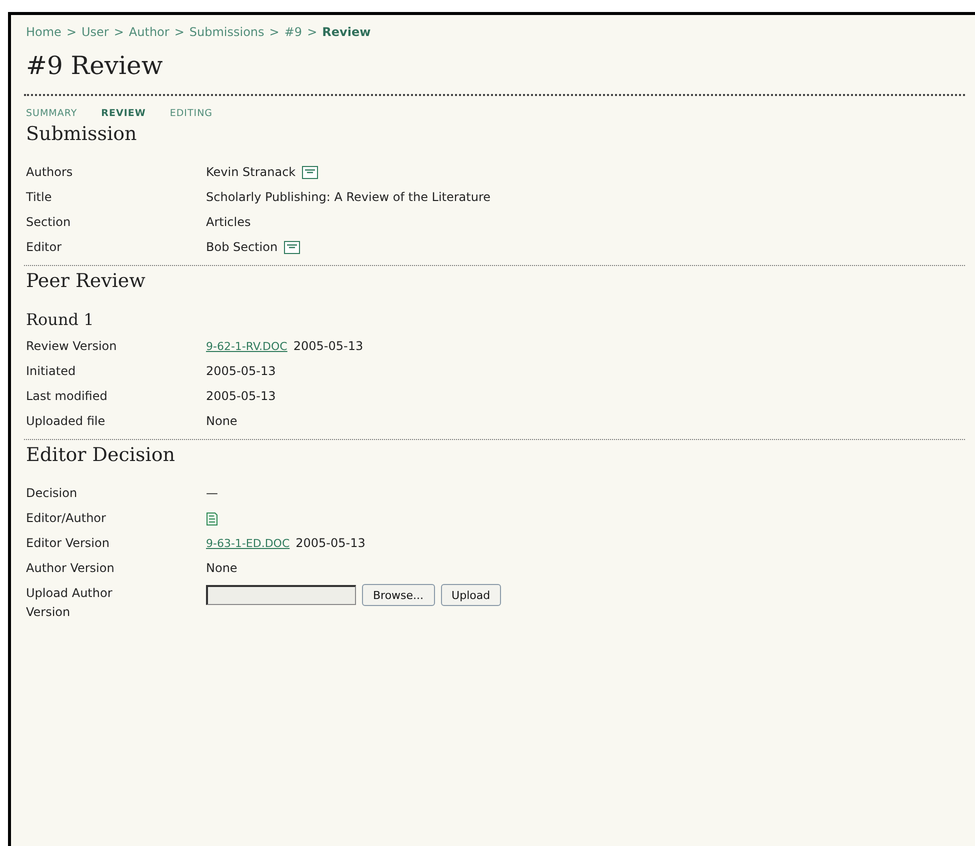 The image size is (975, 846). What do you see at coordinates (70, 603) in the screenshot?
I see `field-label: Upload Author Version` at bounding box center [70, 603].